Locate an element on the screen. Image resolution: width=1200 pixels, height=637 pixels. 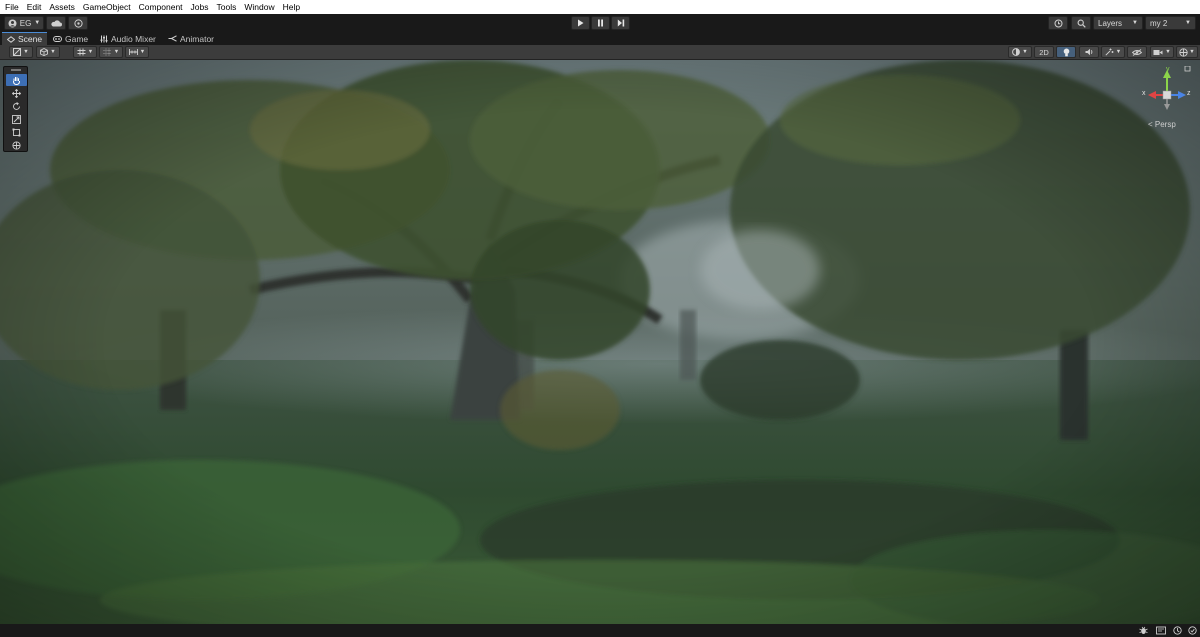
play-button is located at coordinates (580, 23).